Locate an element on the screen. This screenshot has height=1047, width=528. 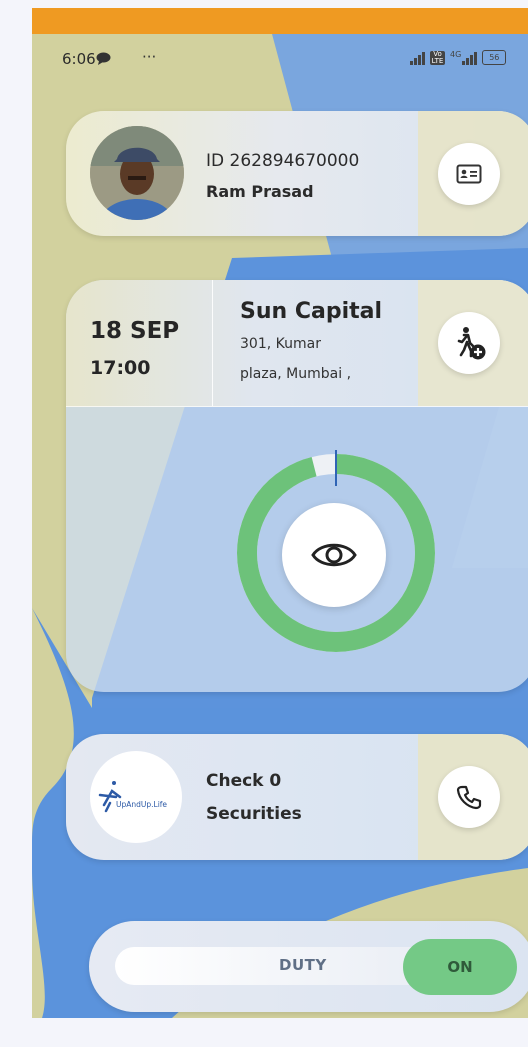
add-visitor-button is located at coordinates (469, 343).